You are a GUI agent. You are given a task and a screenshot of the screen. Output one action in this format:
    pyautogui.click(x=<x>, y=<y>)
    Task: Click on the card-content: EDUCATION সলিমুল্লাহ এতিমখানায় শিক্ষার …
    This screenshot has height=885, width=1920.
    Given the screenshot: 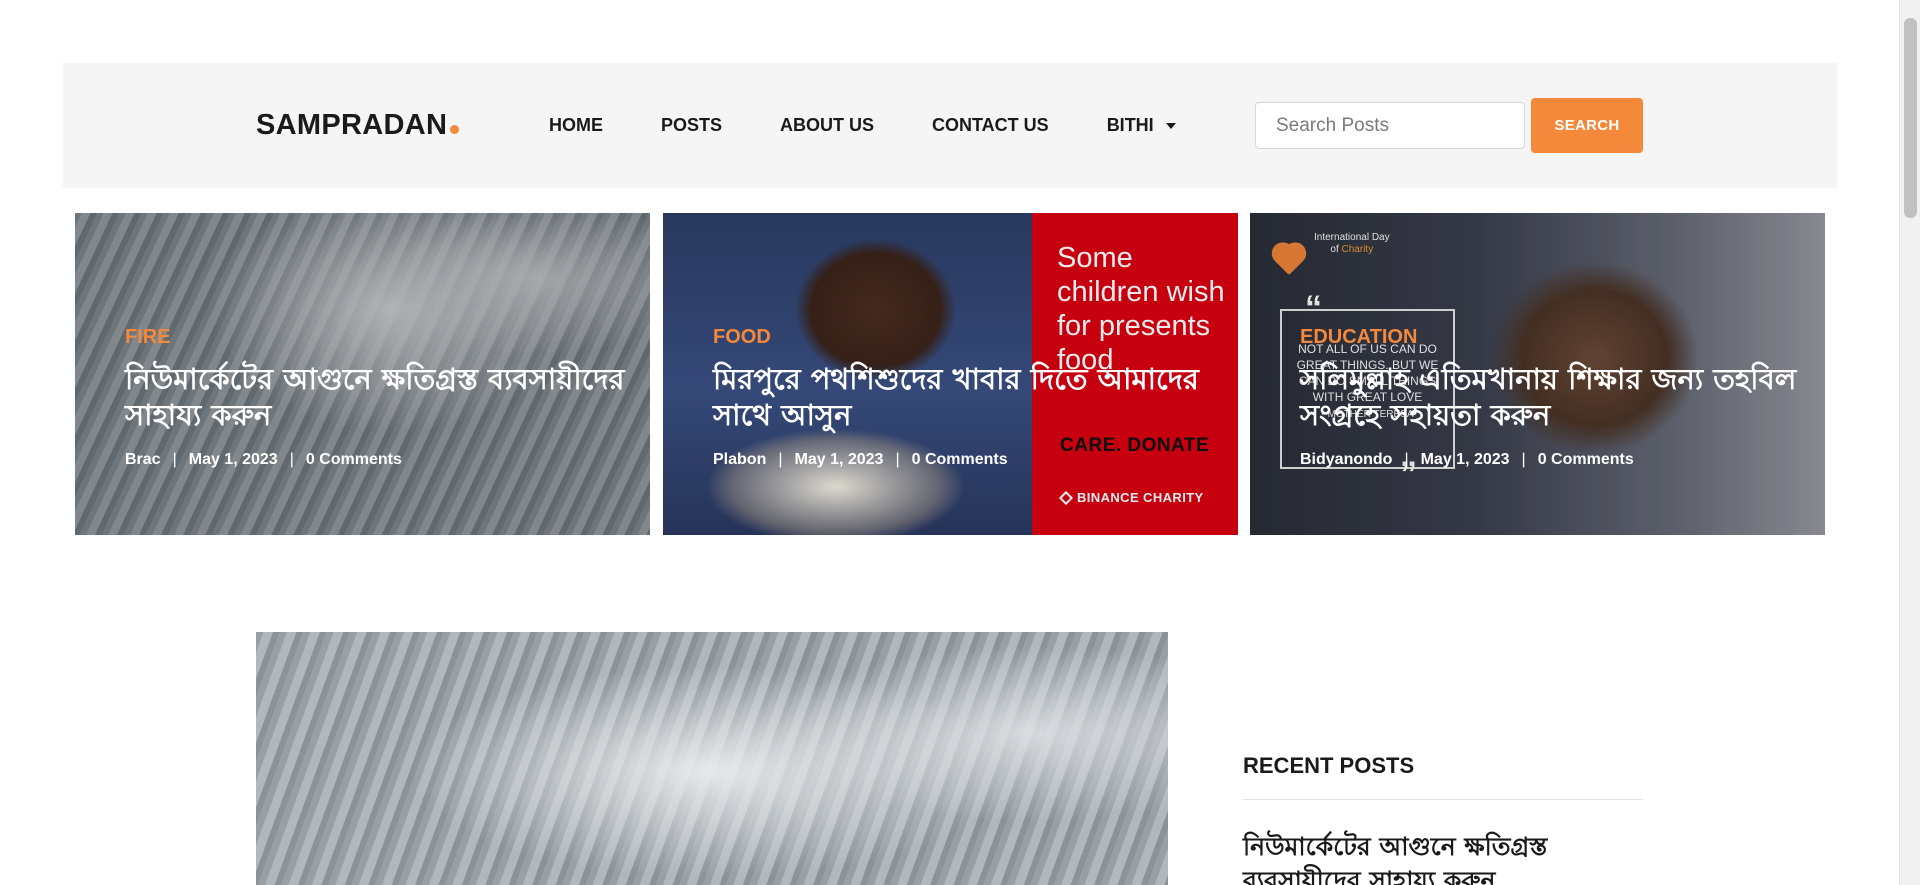 What is the action you would take?
    pyautogui.click(x=1550, y=397)
    